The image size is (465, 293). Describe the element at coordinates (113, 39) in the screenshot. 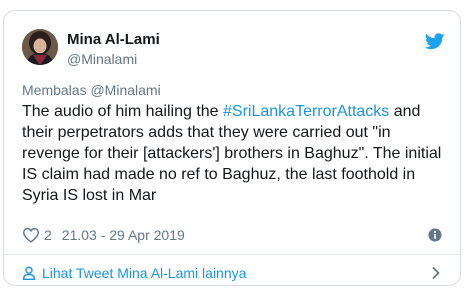

I see `author-name: Mina Al-Lami` at that location.